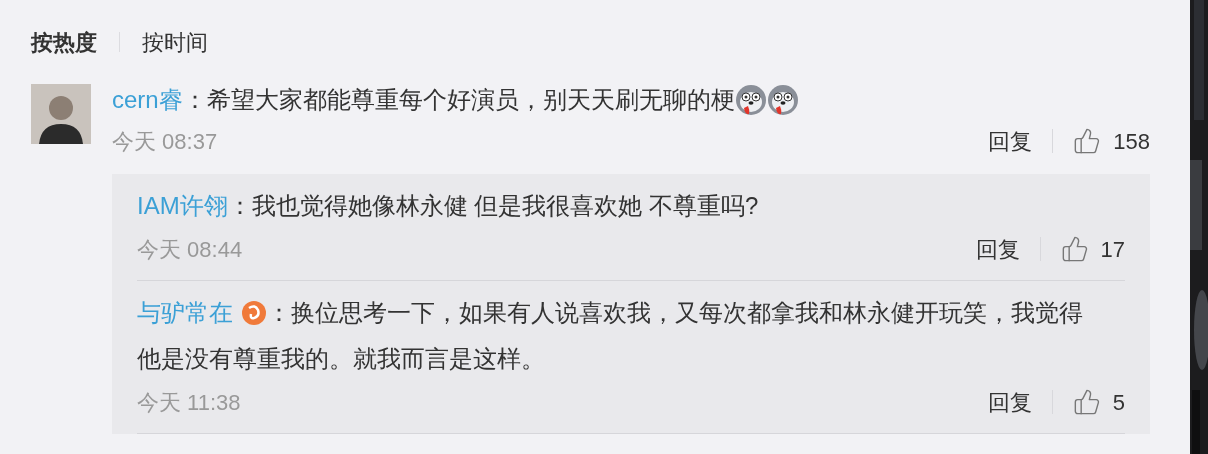  Describe the element at coordinates (1131, 141) in the screenshot. I see `like-count: 158` at that location.